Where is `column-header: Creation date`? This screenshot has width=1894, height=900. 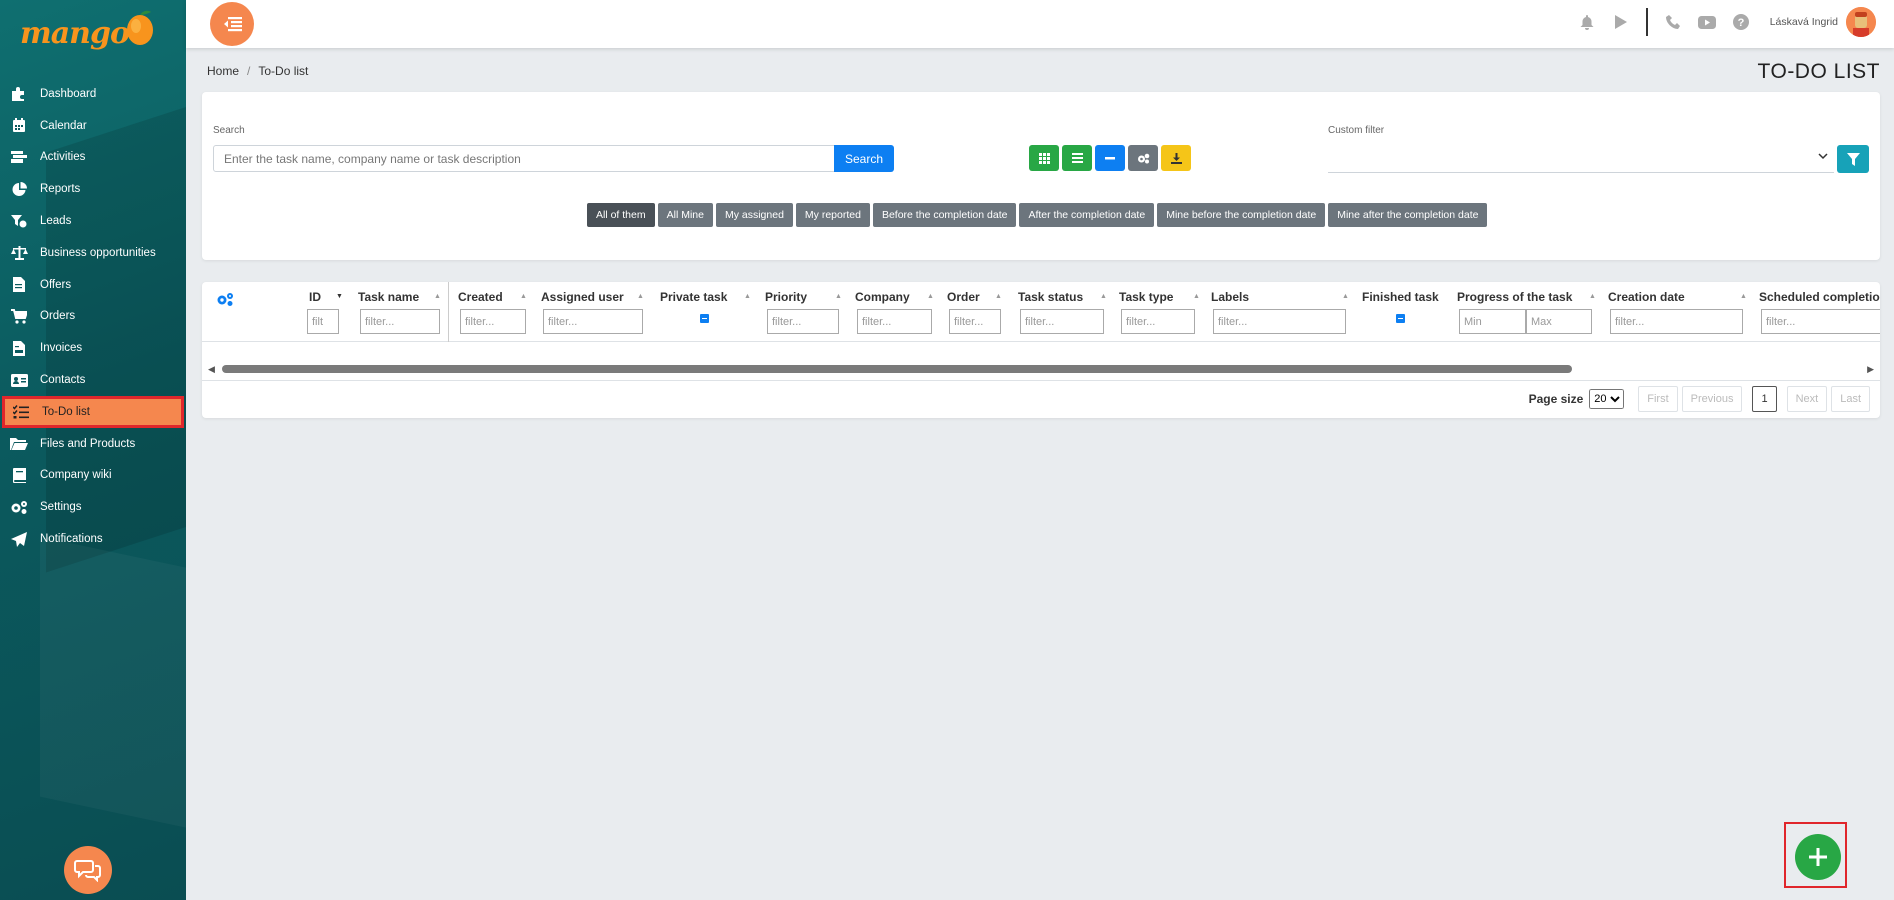
column-header: Creation date is located at coordinates (1646, 297).